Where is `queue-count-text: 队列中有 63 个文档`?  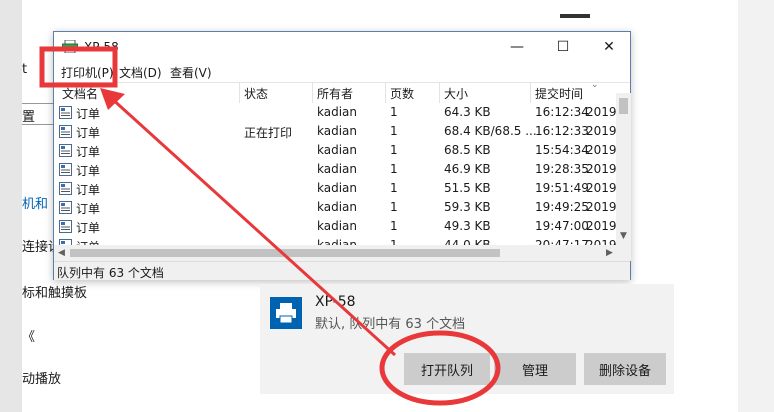
queue-count-text: 队列中有 63 个文档 is located at coordinates (110, 273).